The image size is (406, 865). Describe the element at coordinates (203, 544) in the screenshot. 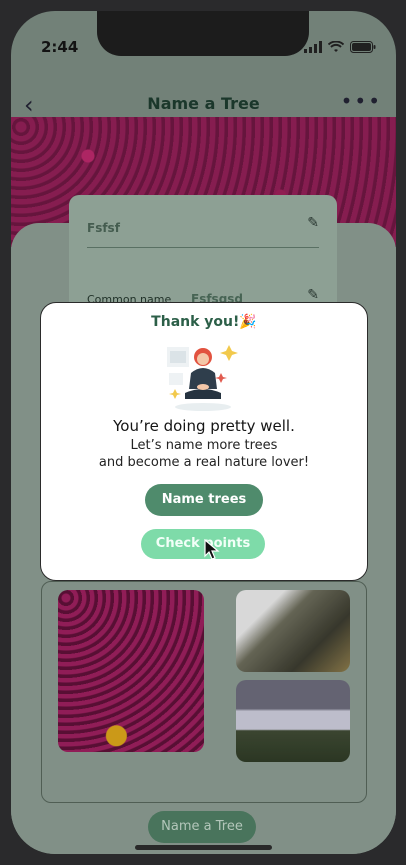

I see `check-points-button: Check points` at that location.